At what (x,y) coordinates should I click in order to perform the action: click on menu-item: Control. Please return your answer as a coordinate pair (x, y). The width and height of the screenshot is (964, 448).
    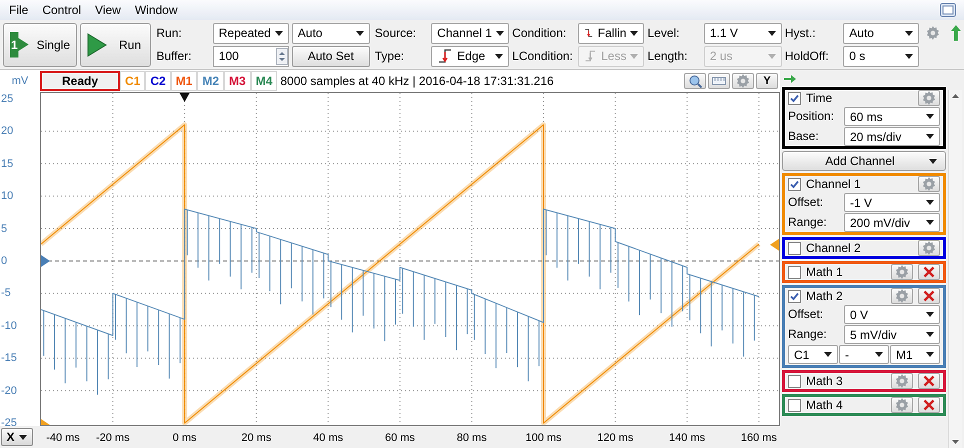
    Looking at the image, I should click on (61, 10).